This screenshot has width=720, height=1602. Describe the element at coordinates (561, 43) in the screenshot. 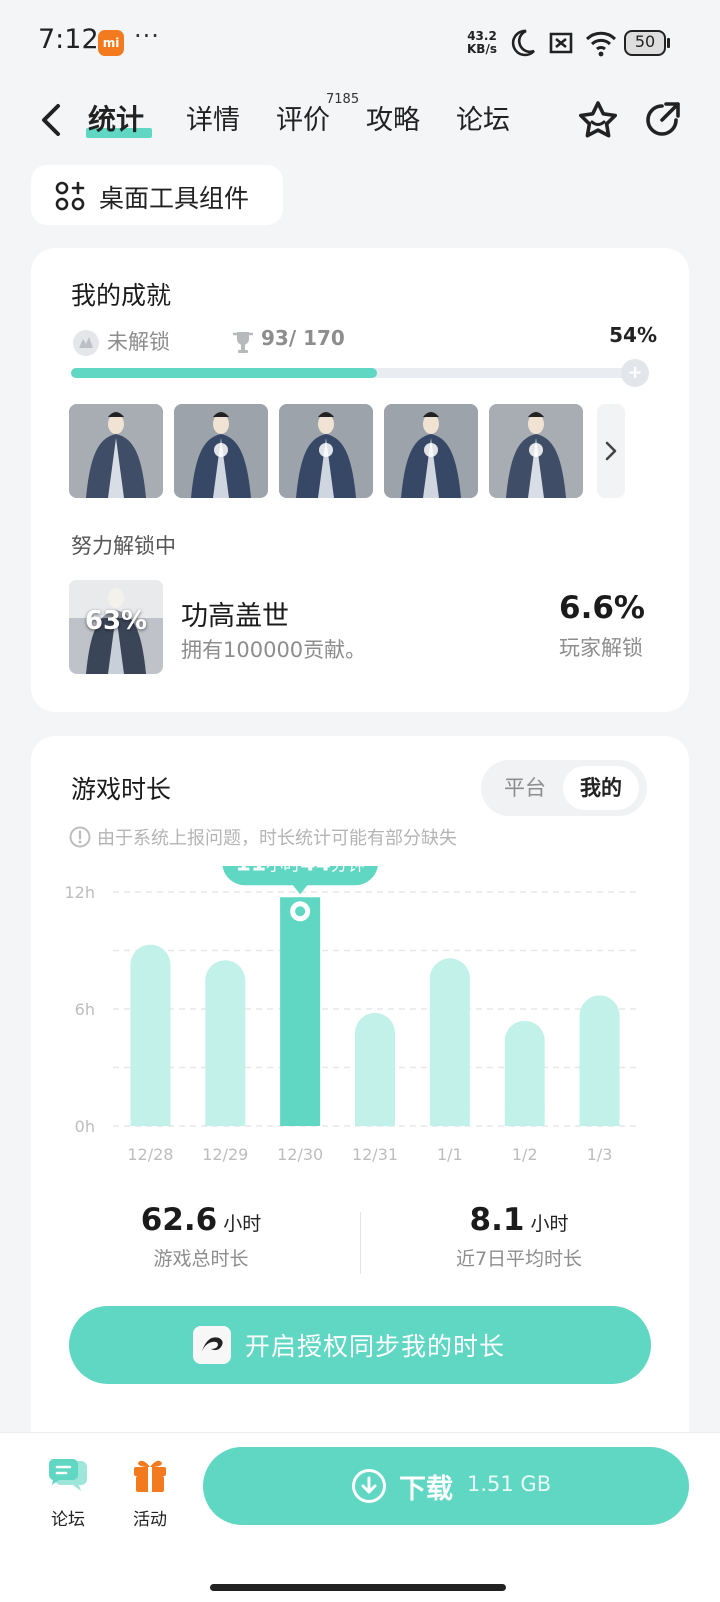

I see `no-sim-icon` at that location.